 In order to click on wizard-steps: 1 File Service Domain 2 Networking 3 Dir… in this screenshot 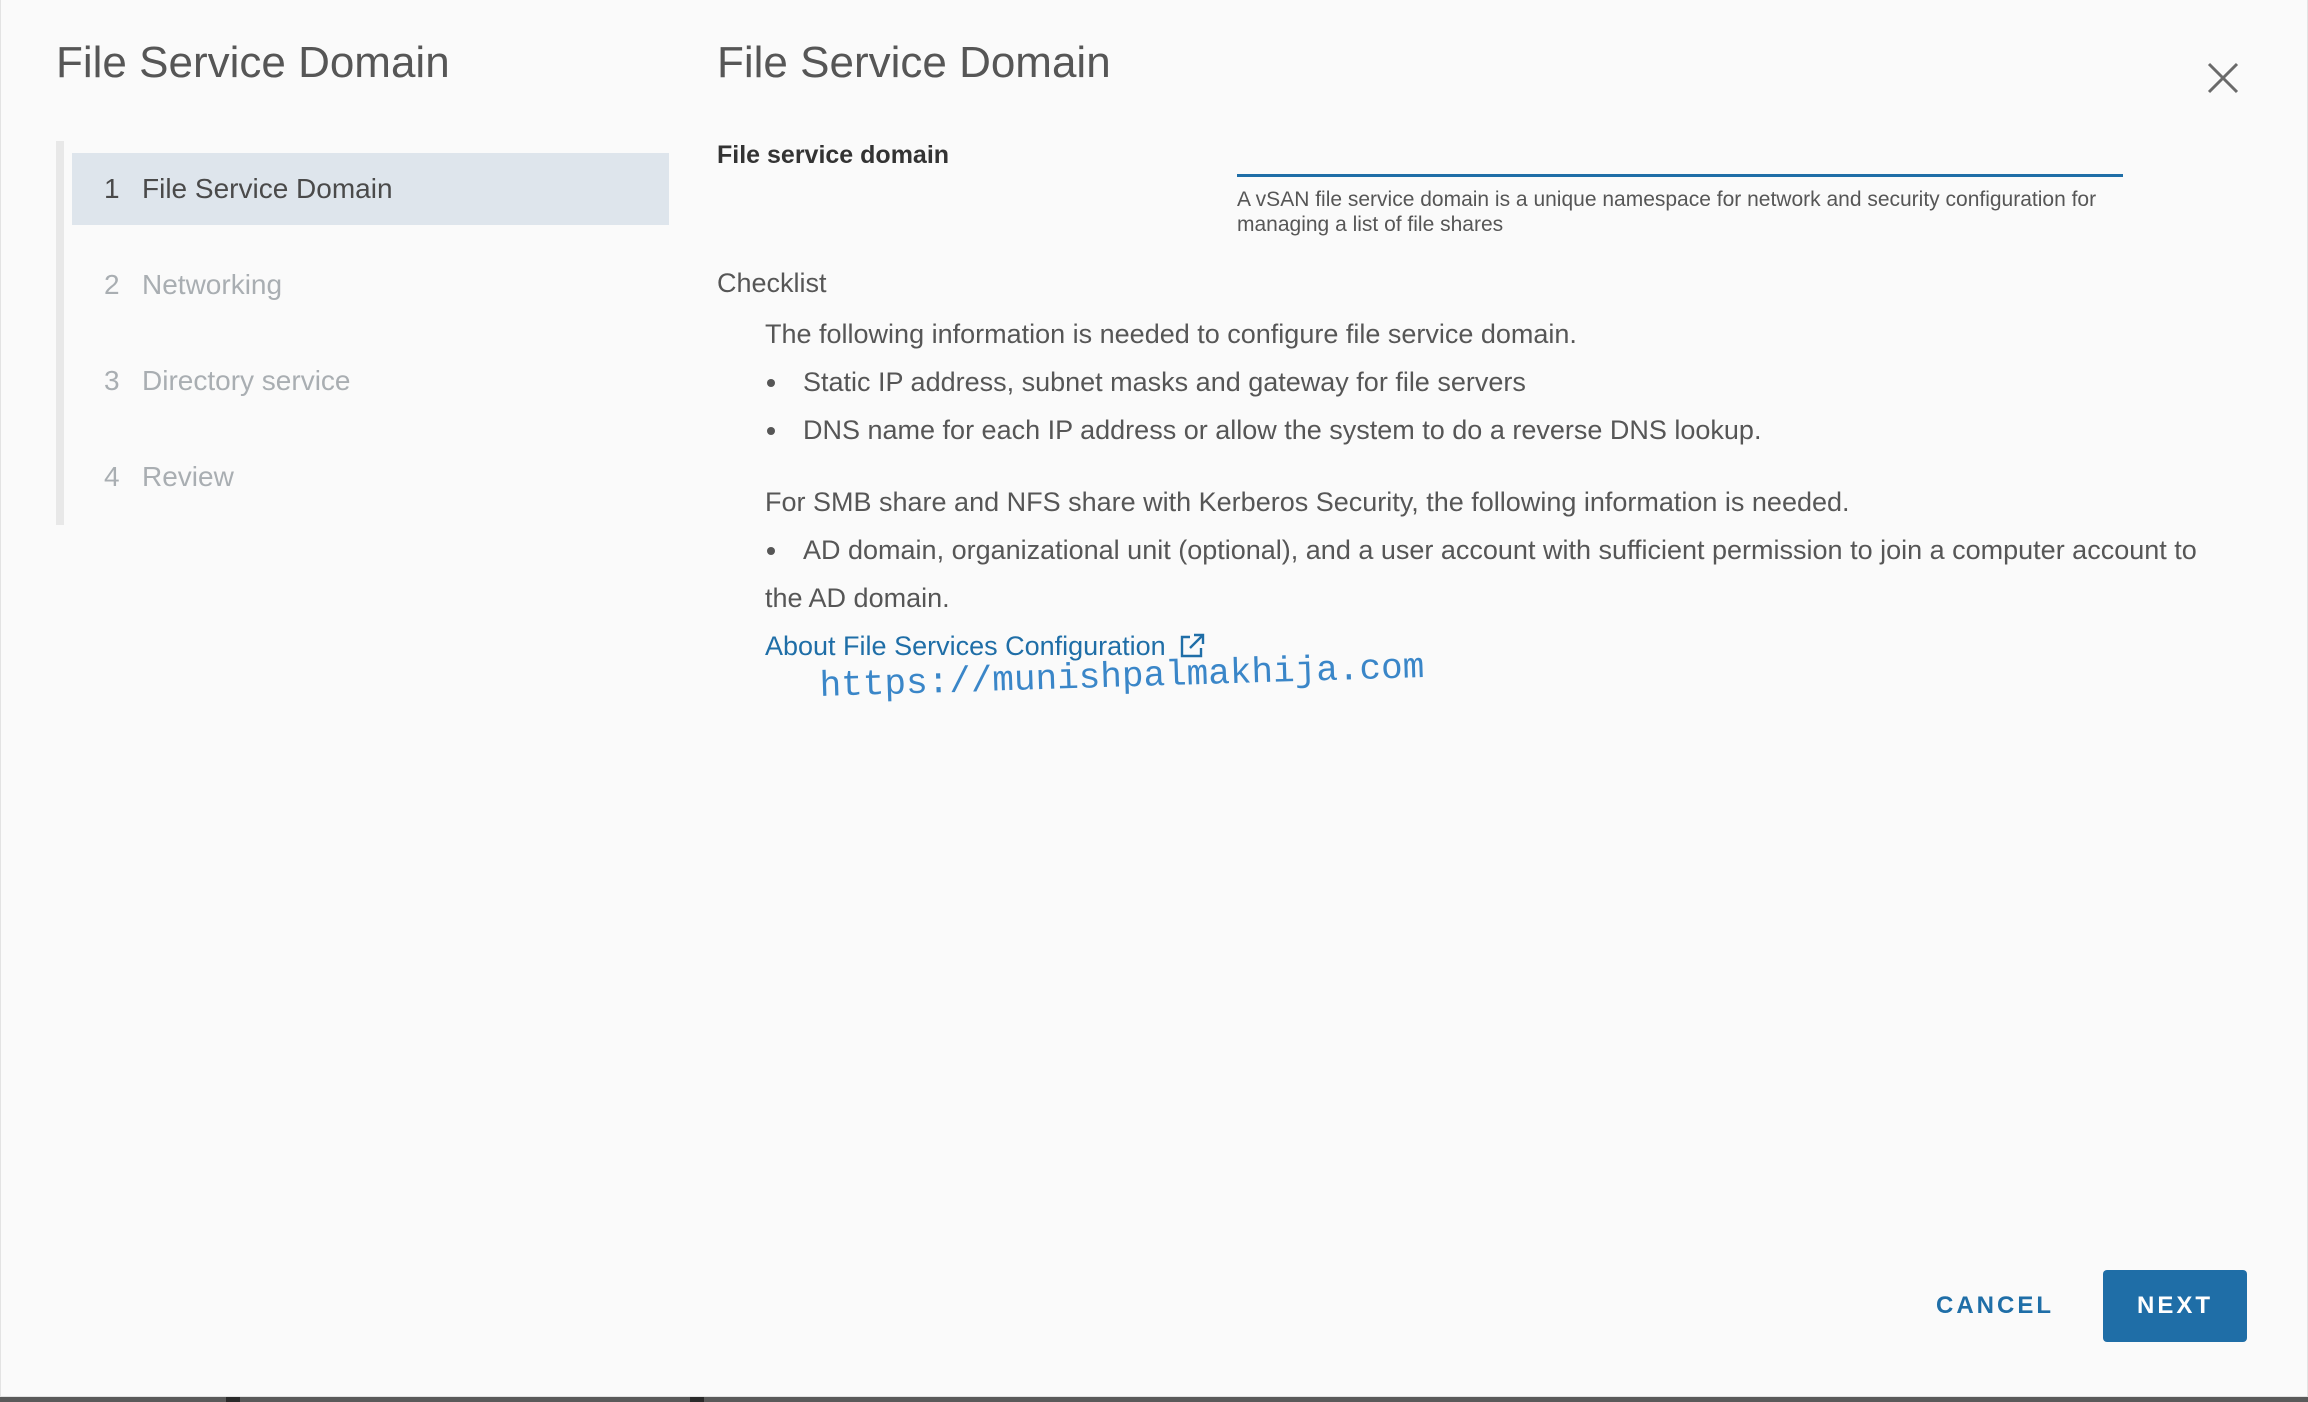, I will do `click(370, 345)`.